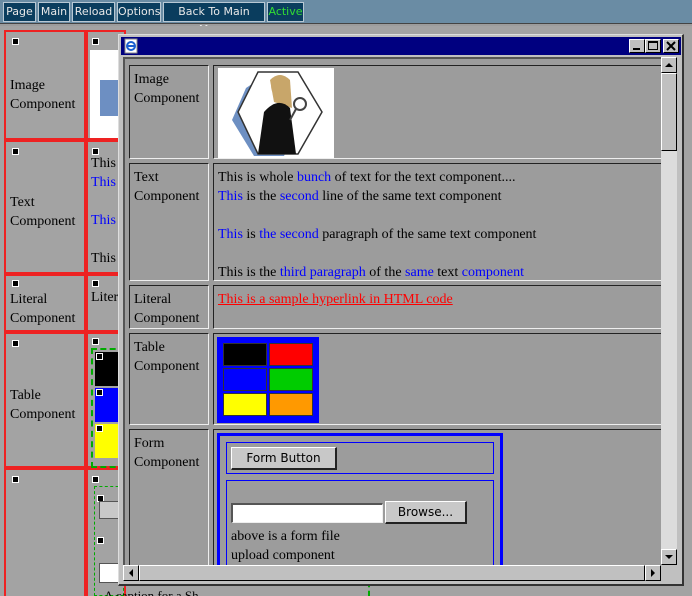  What do you see at coordinates (110, 98) in the screenshot?
I see `bg-image-hexagon` at bounding box center [110, 98].